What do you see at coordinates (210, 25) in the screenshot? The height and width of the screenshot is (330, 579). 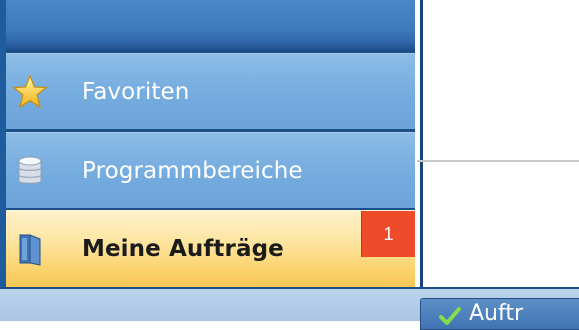 I see `navigation-header` at bounding box center [210, 25].